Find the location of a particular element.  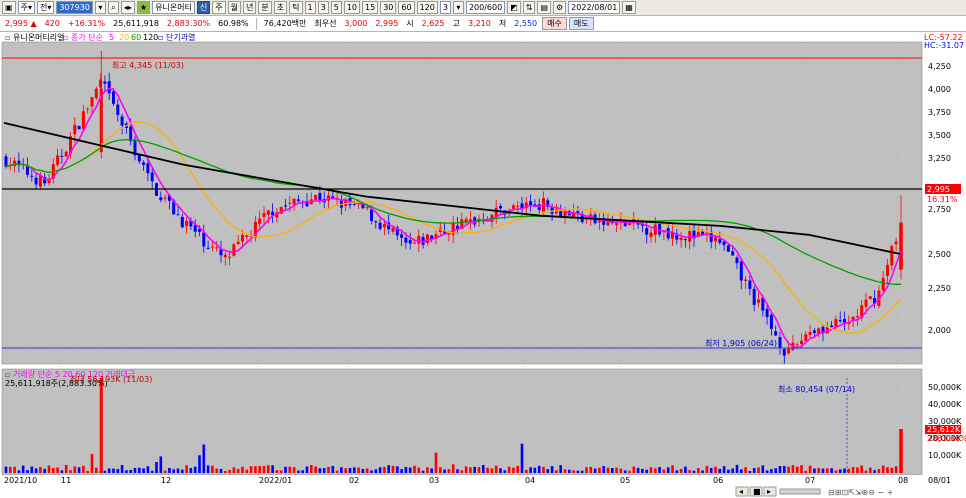

x-tick: 02 is located at coordinates (354, 480).